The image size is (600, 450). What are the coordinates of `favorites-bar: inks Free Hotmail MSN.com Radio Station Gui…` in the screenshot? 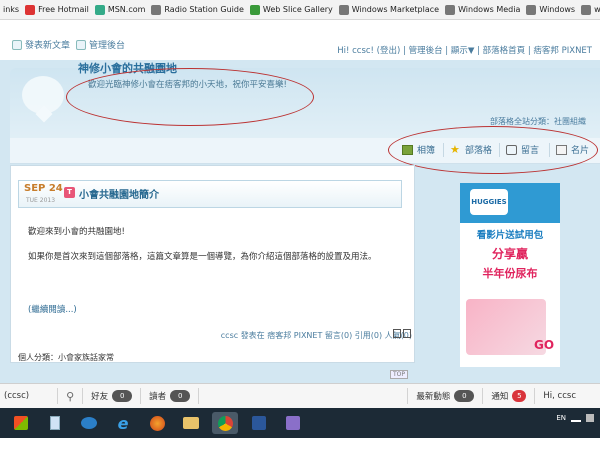 It's located at (300, 10).